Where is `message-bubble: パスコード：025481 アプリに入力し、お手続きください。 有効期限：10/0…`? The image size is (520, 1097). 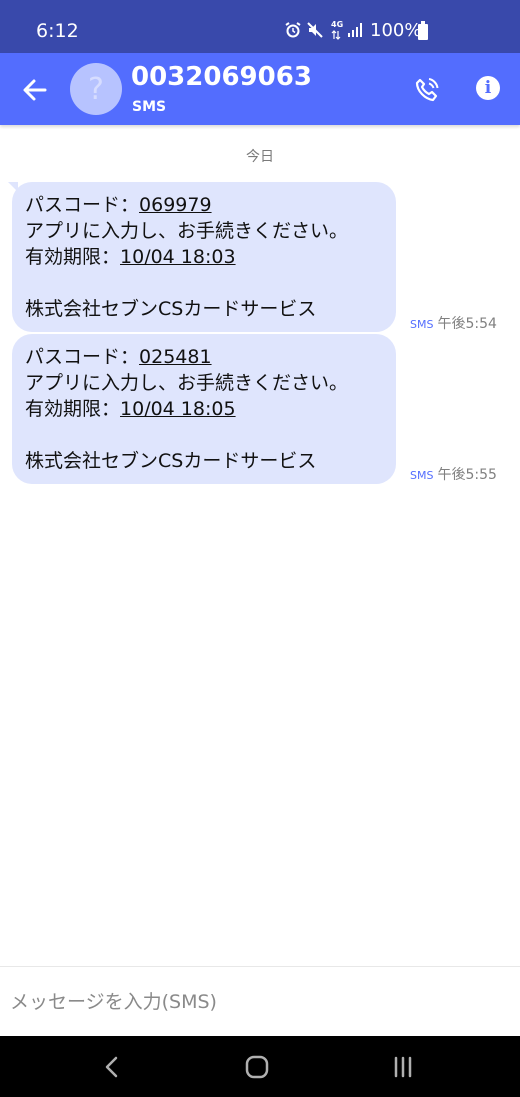
message-bubble: パスコード：025481 アプリに入力し、お手続きください。 有効期限：10/0… is located at coordinates (204, 409).